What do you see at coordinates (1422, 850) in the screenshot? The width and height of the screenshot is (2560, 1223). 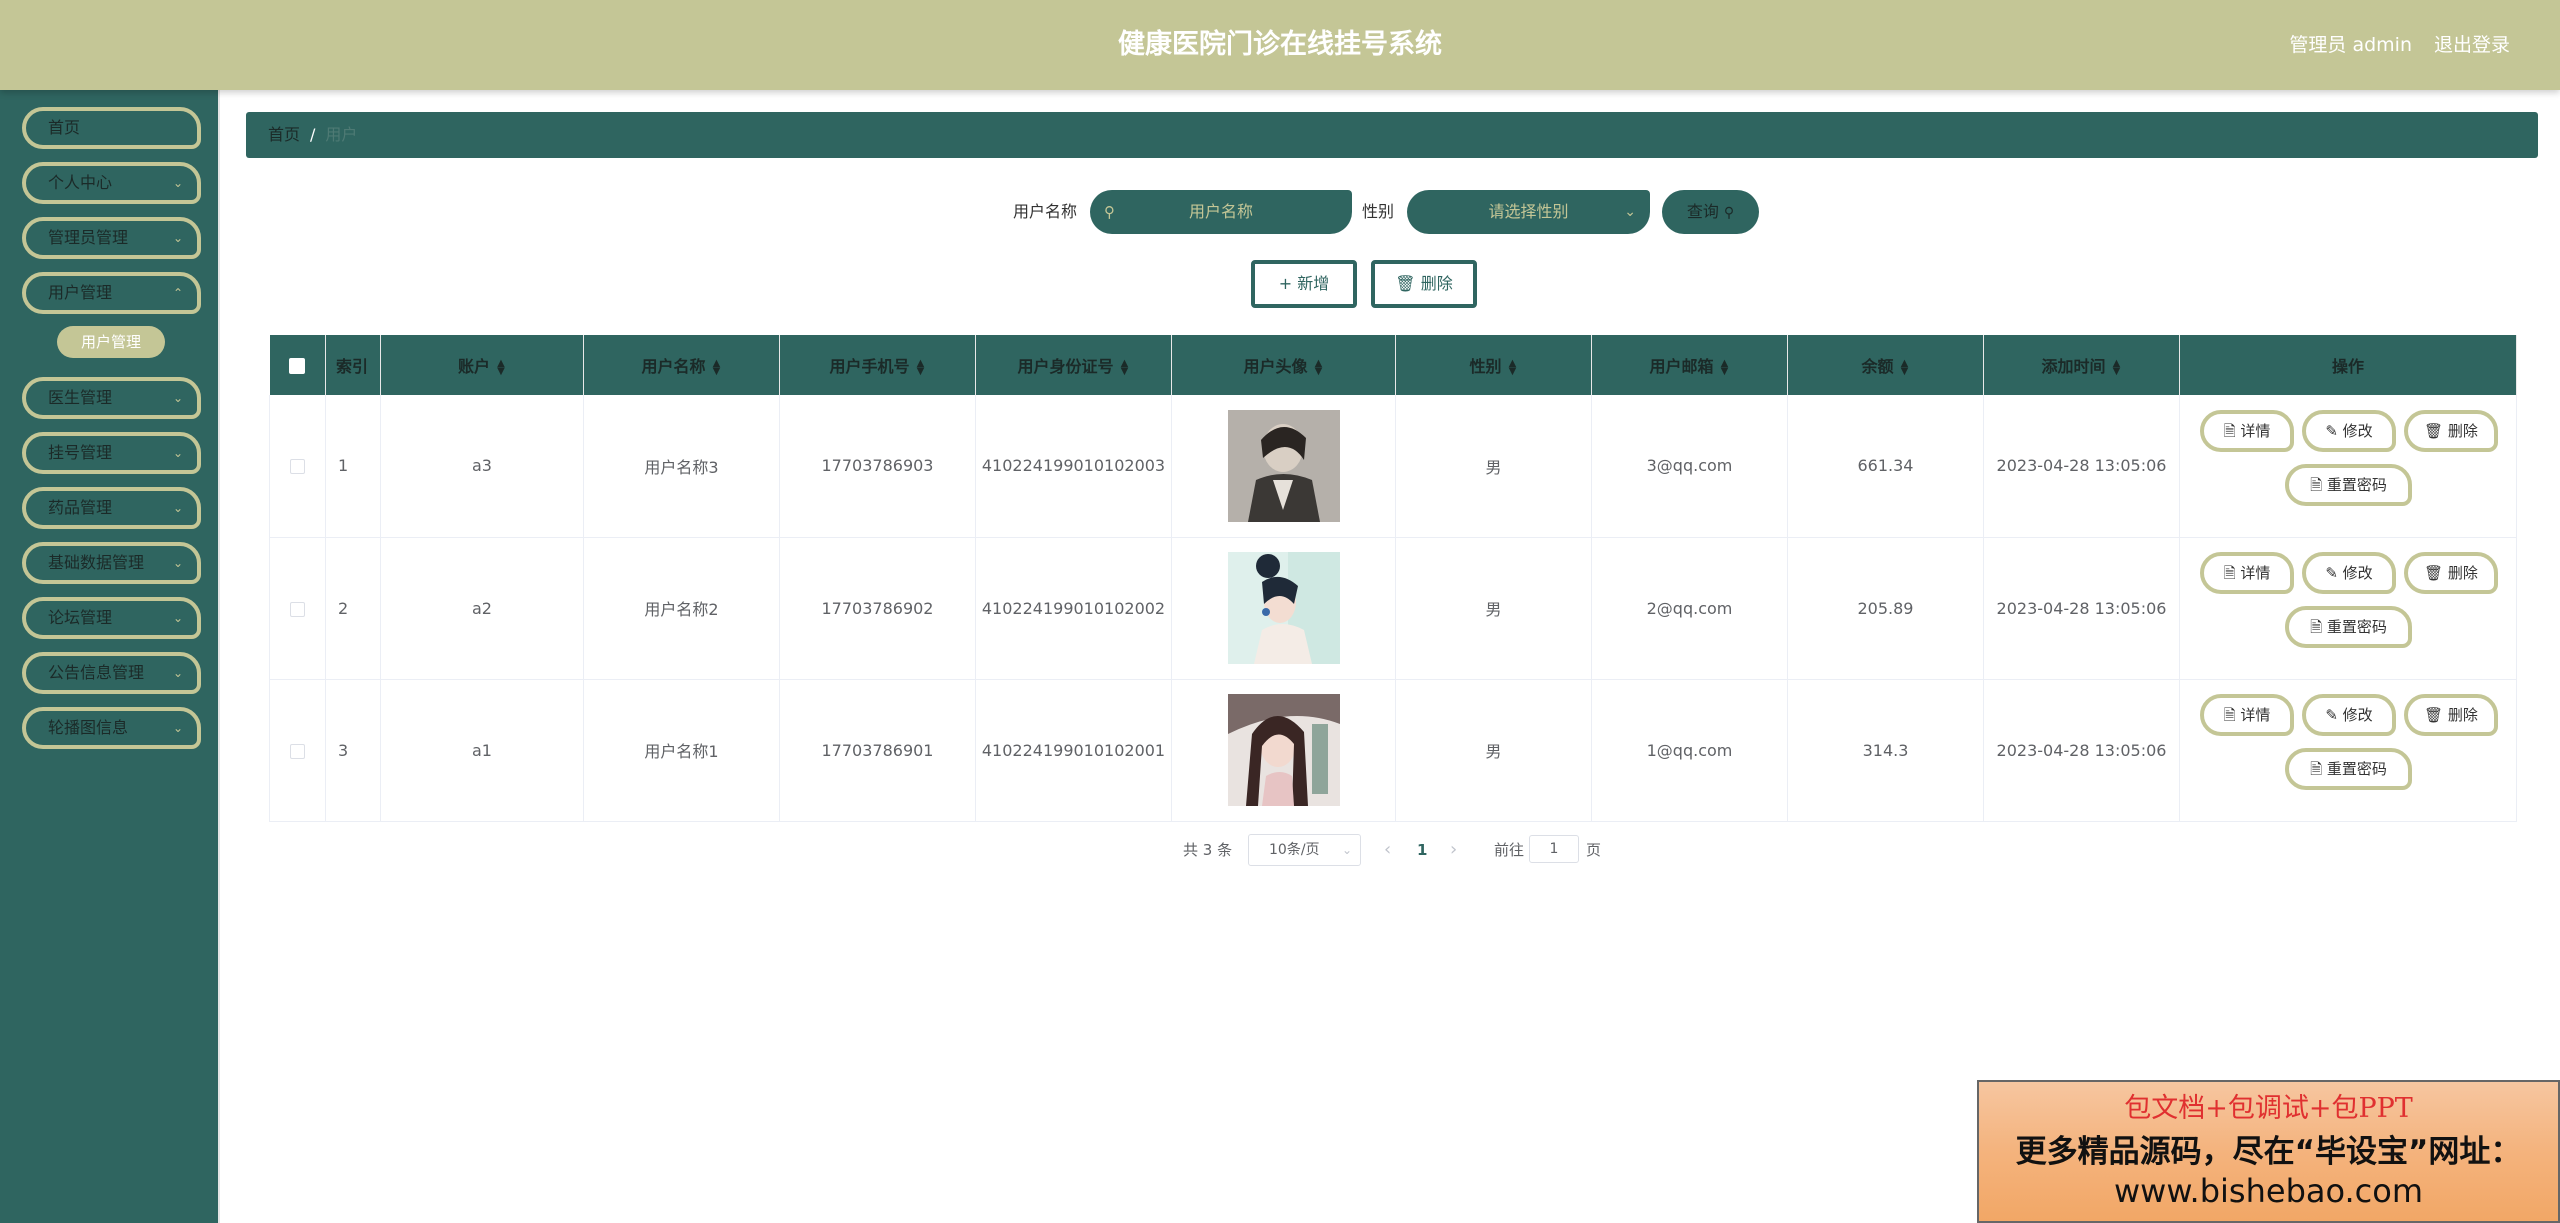 I see `page-number-current: 1` at bounding box center [1422, 850].